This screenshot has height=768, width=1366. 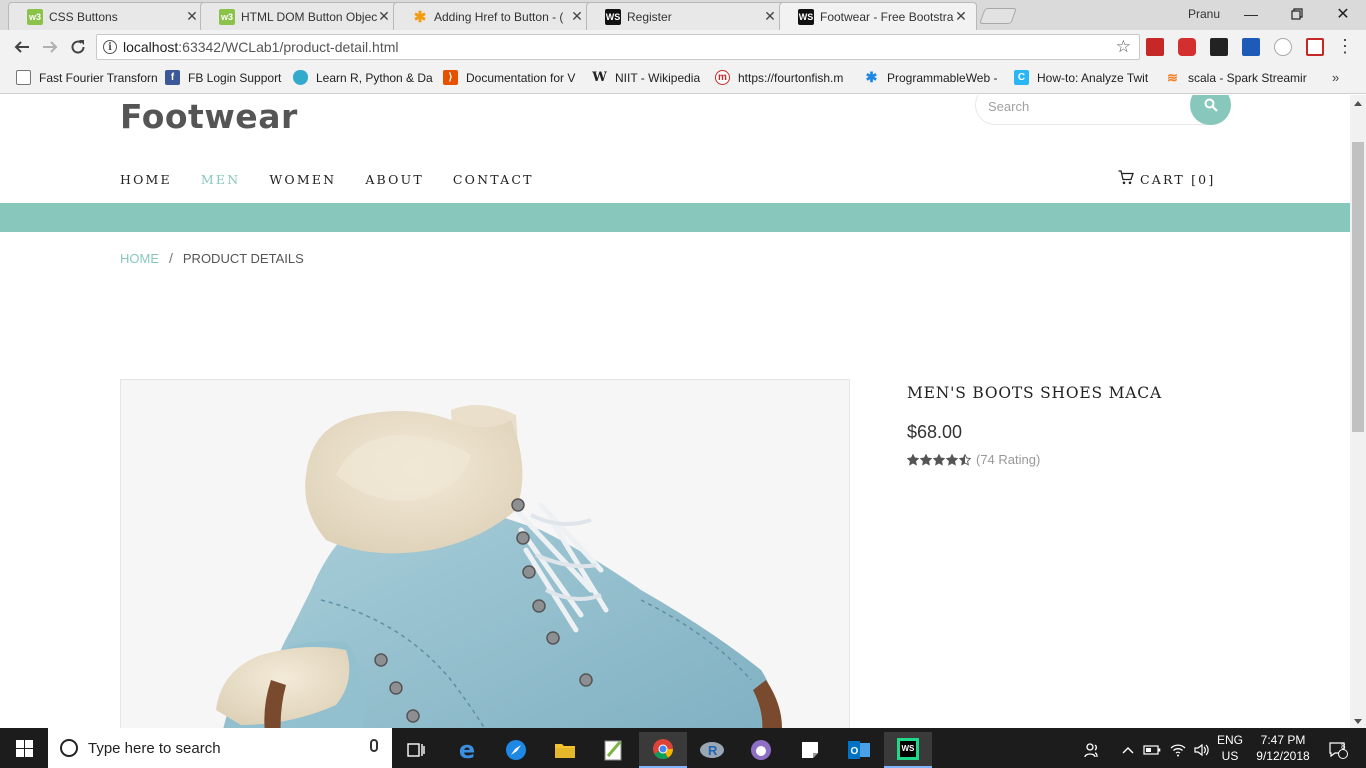 What do you see at coordinates (300, 16) in the screenshot?
I see `browser-tab: w3 HTML DOM Button Objec ✕` at bounding box center [300, 16].